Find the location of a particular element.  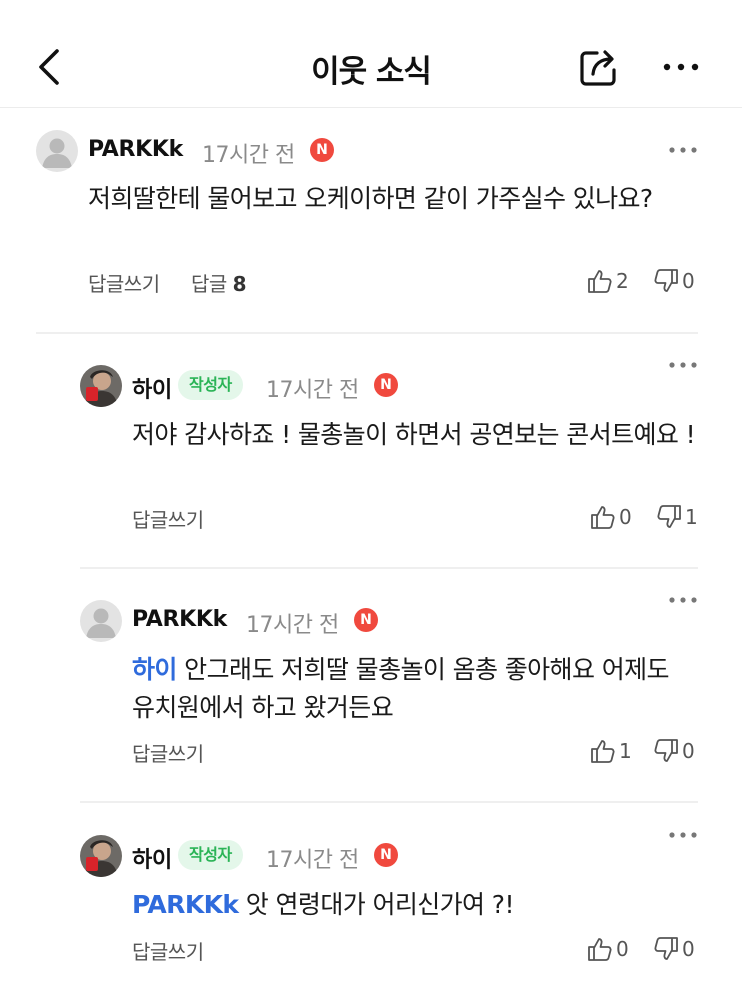

thumbs-up-icon is located at coordinates (600, 949).